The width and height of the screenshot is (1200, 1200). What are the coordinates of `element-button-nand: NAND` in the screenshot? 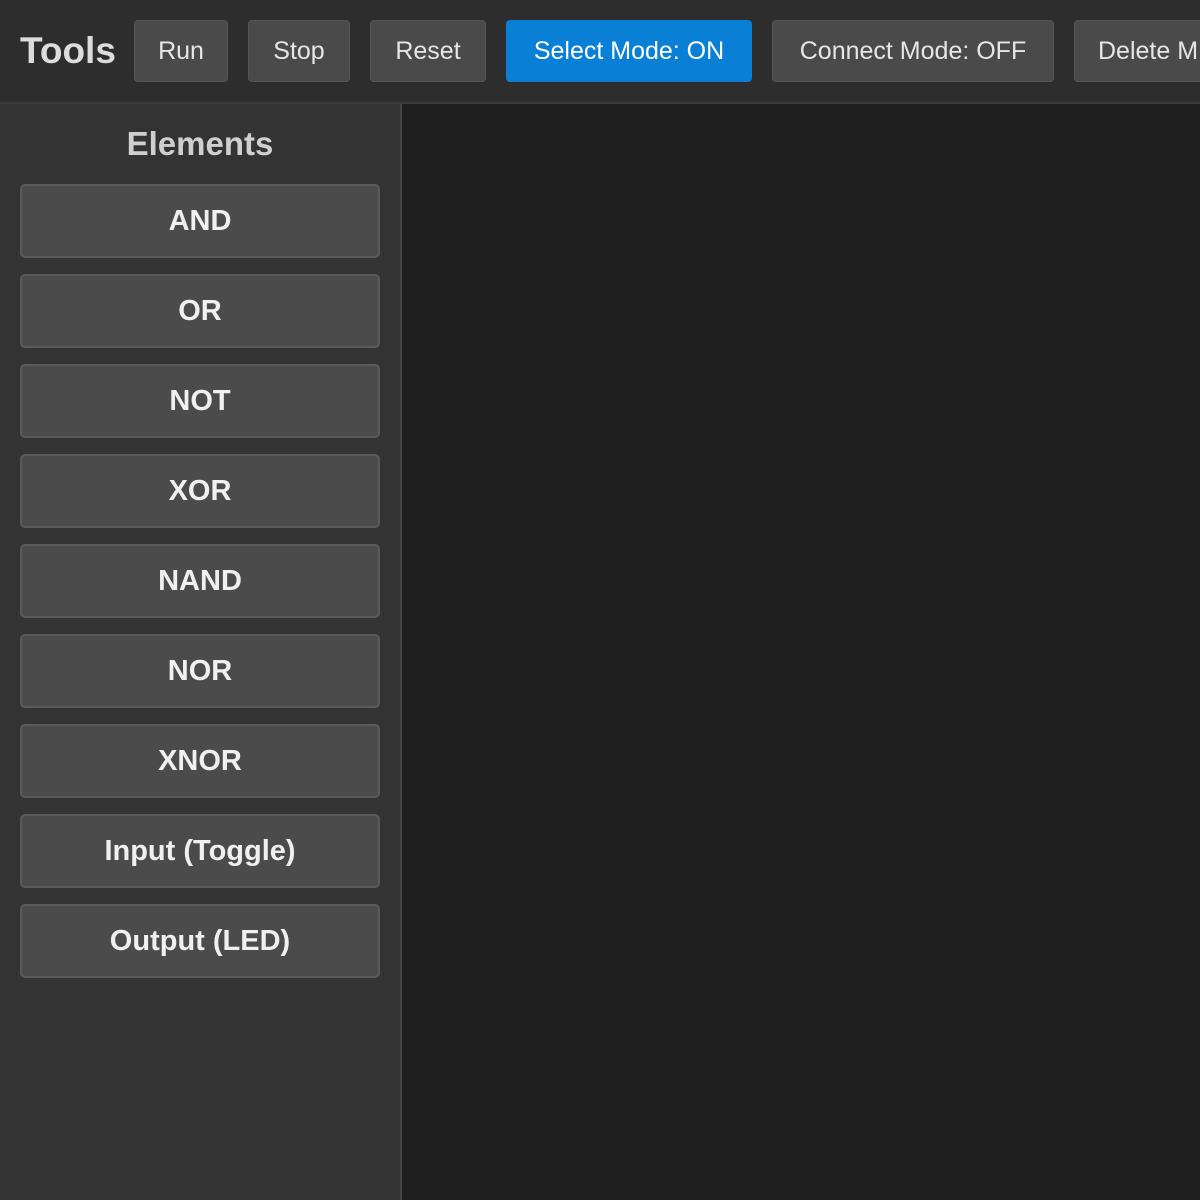 It's located at (200, 581).